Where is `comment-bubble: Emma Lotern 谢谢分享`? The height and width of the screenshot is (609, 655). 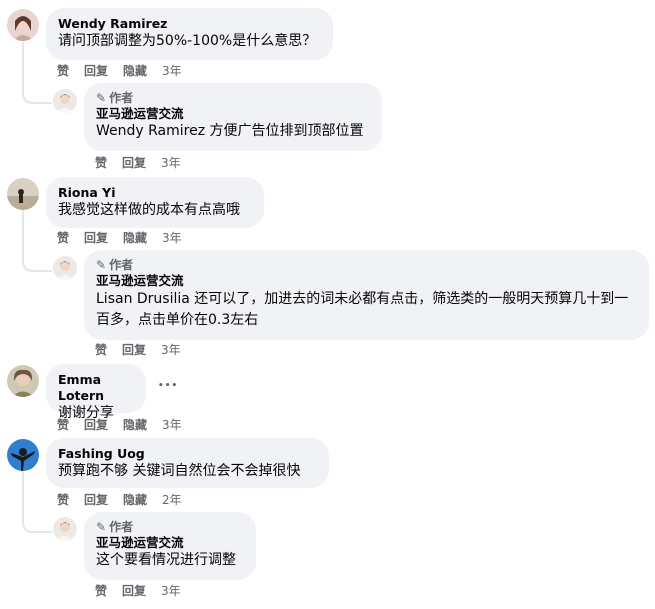 comment-bubble: Emma Lotern 谢谢分享 is located at coordinates (96, 392).